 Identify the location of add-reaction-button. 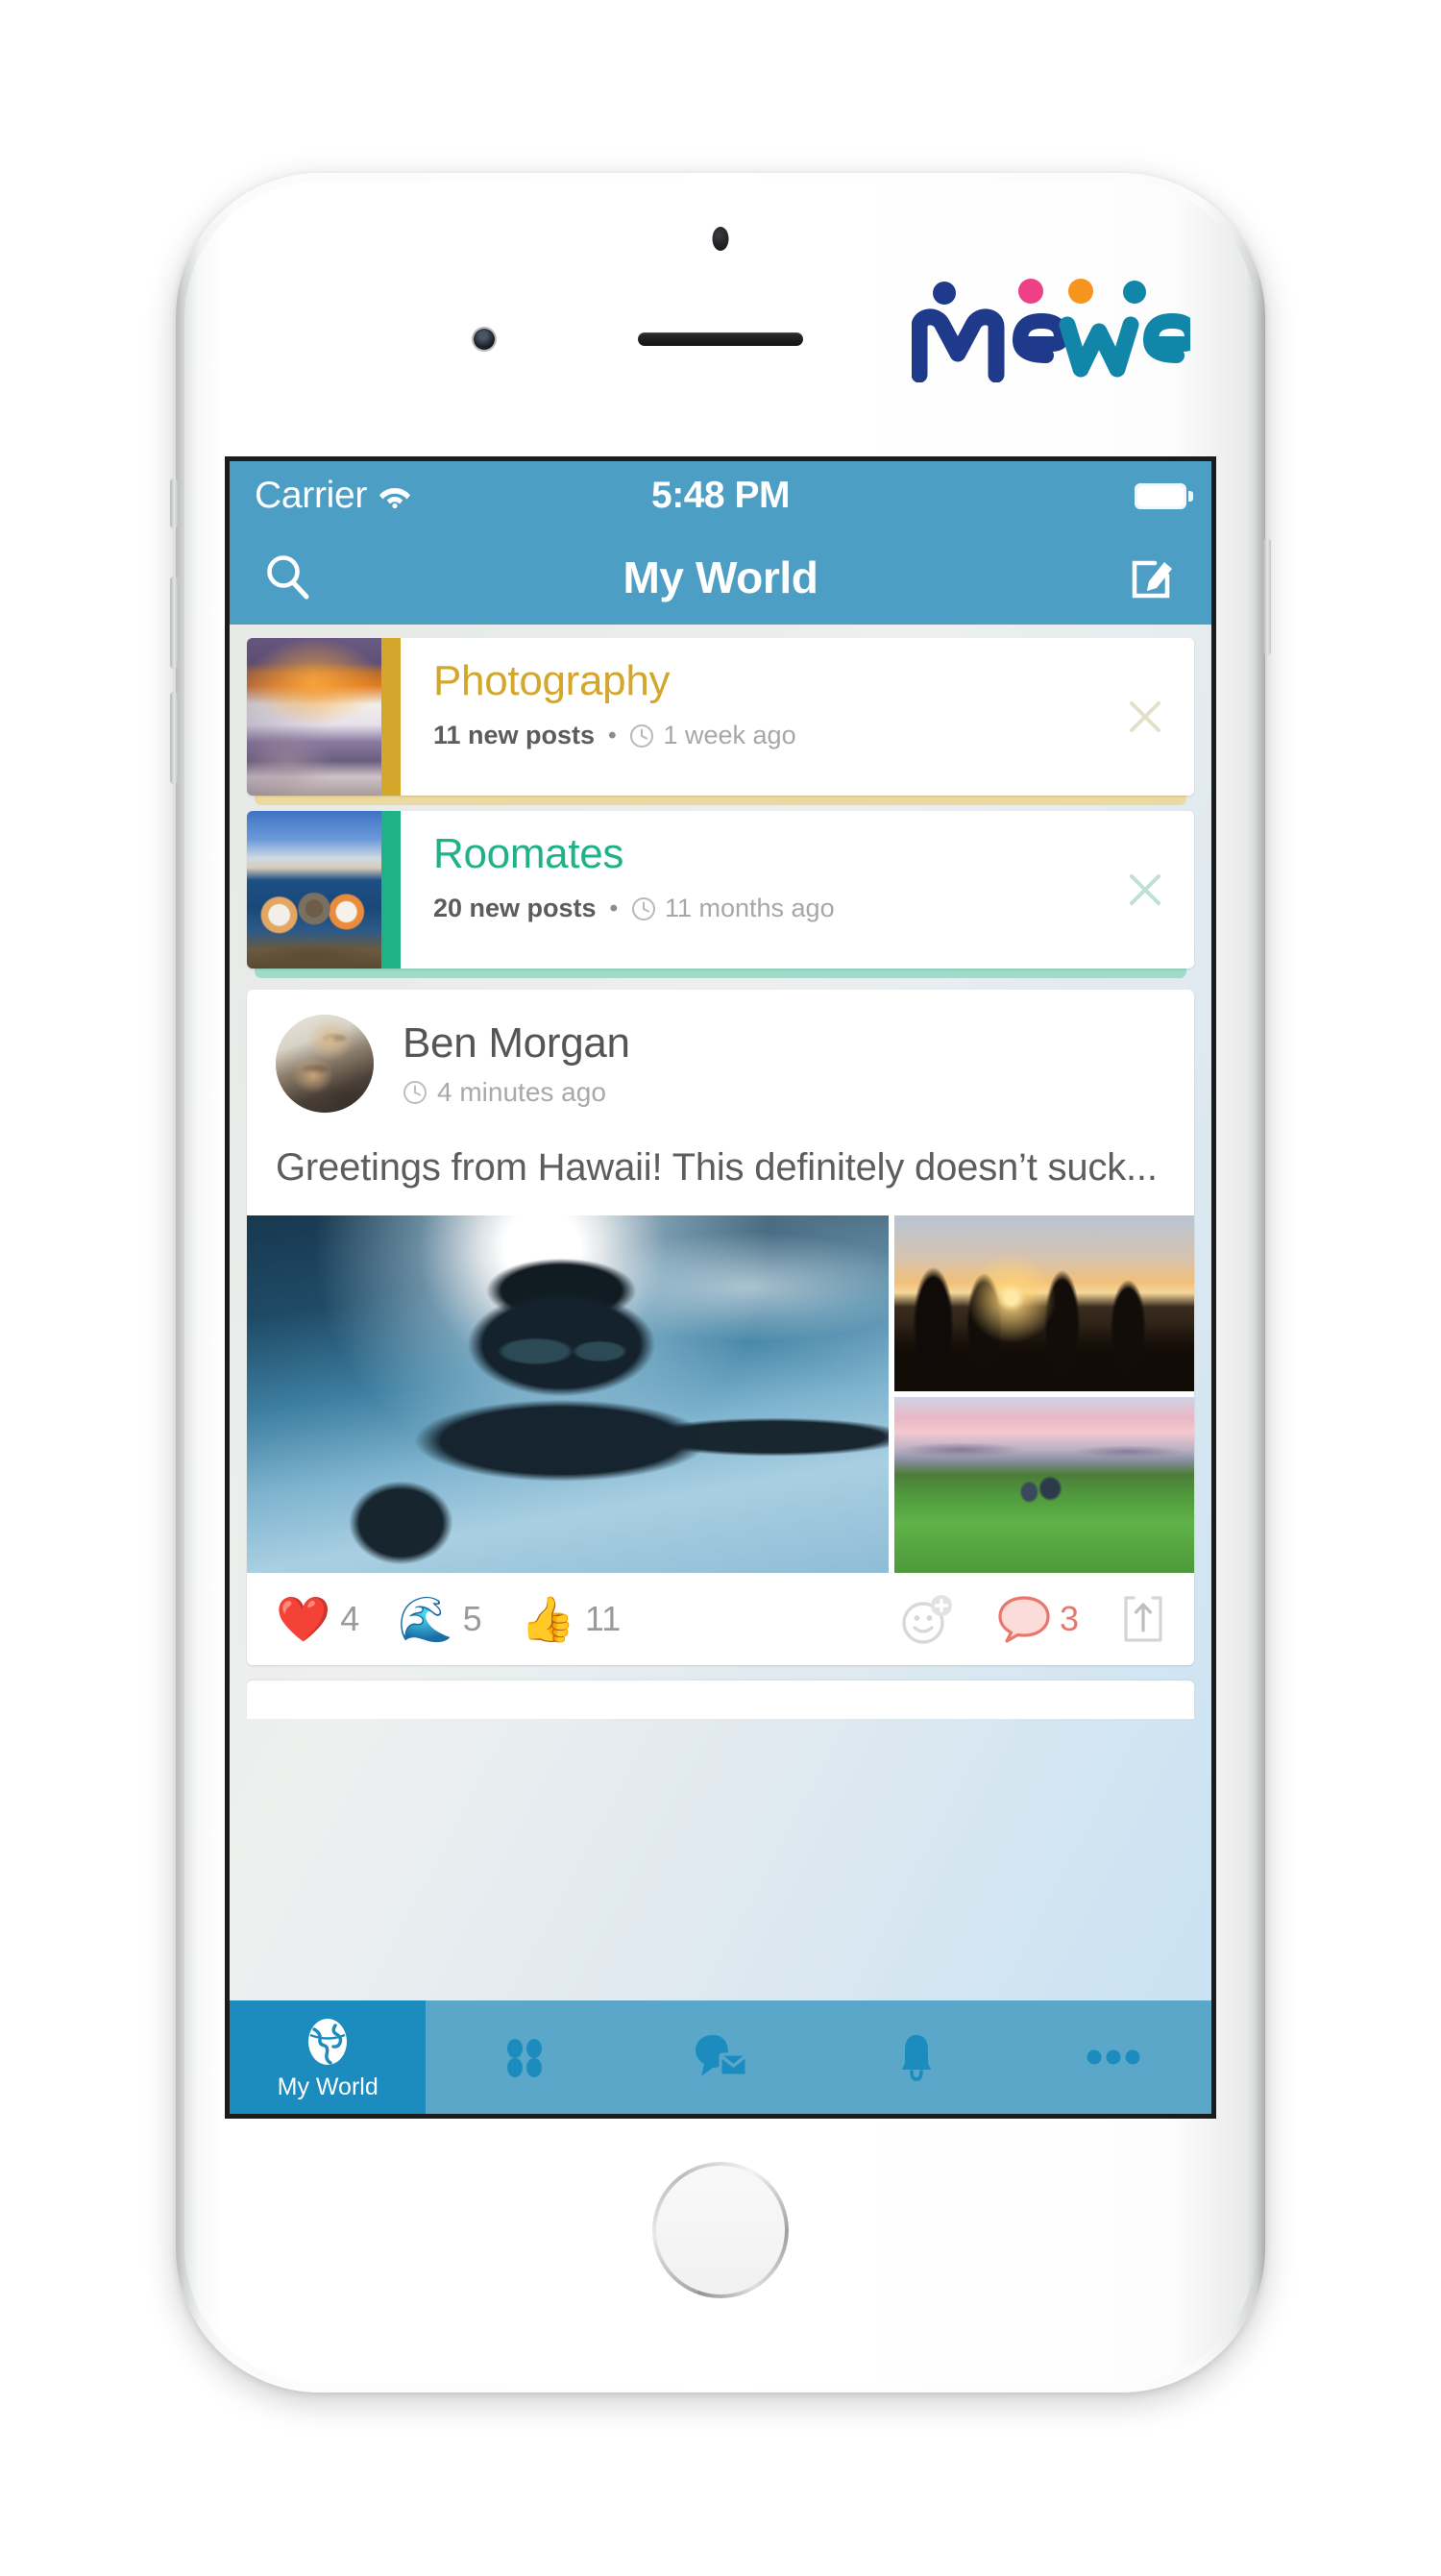
(927, 1619).